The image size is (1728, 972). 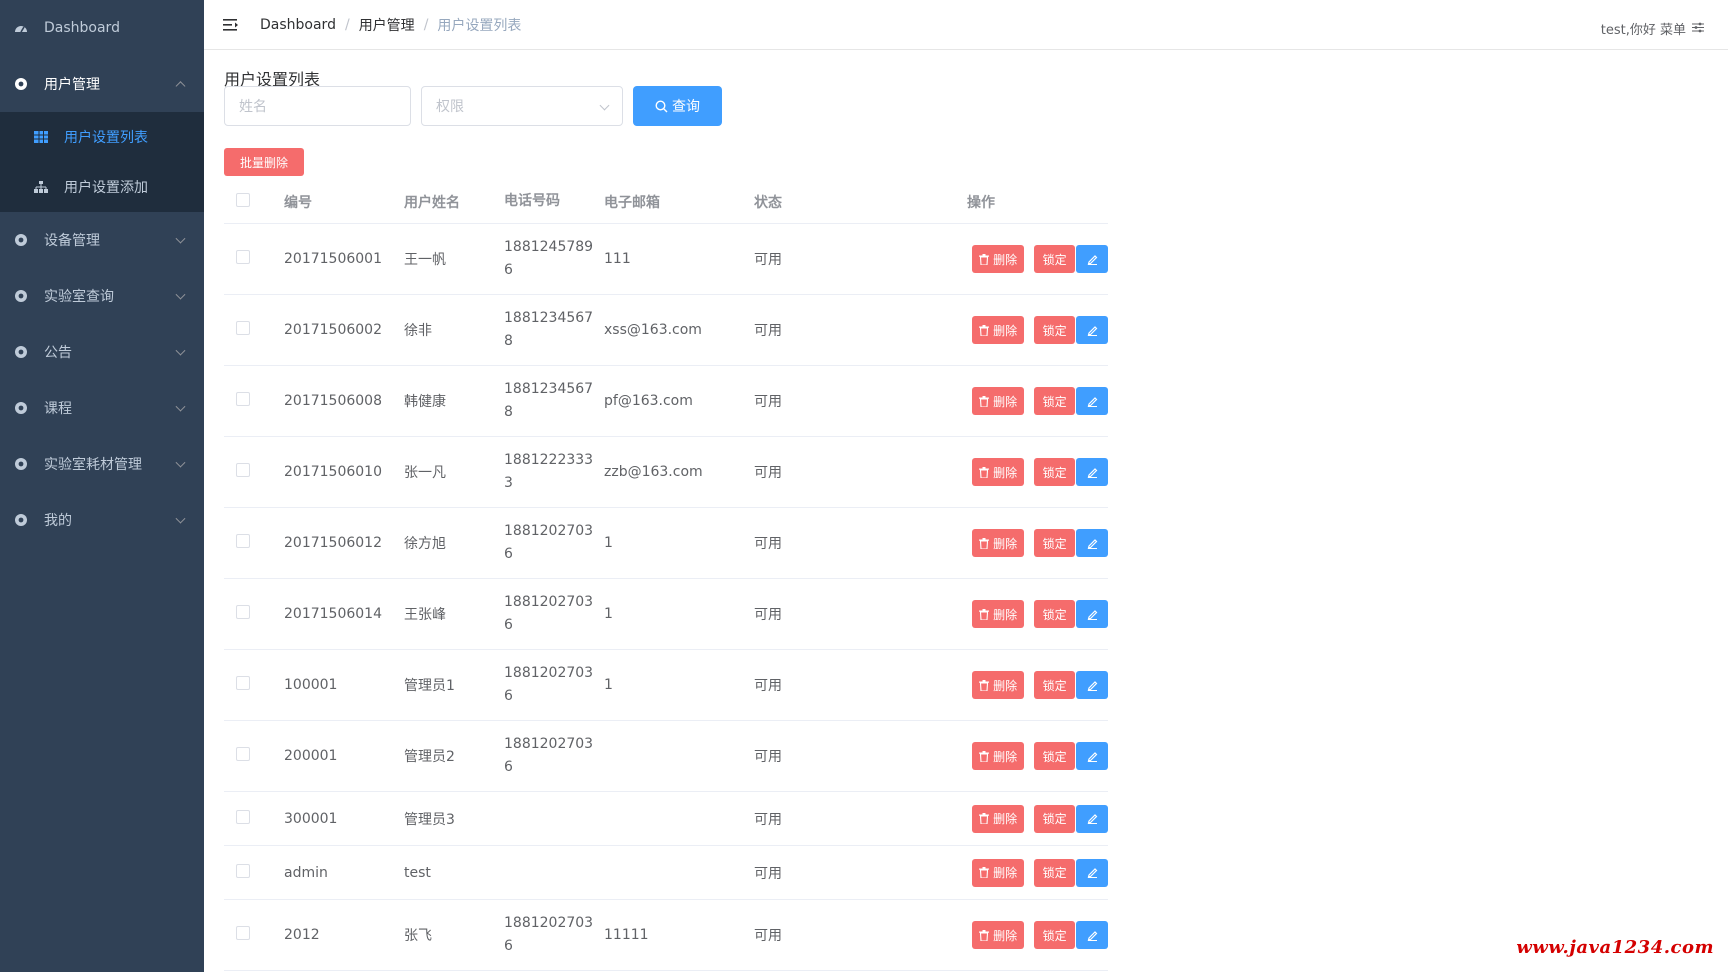 What do you see at coordinates (102, 408) in the screenshot?
I see `sidebar-item-course: 课程` at bounding box center [102, 408].